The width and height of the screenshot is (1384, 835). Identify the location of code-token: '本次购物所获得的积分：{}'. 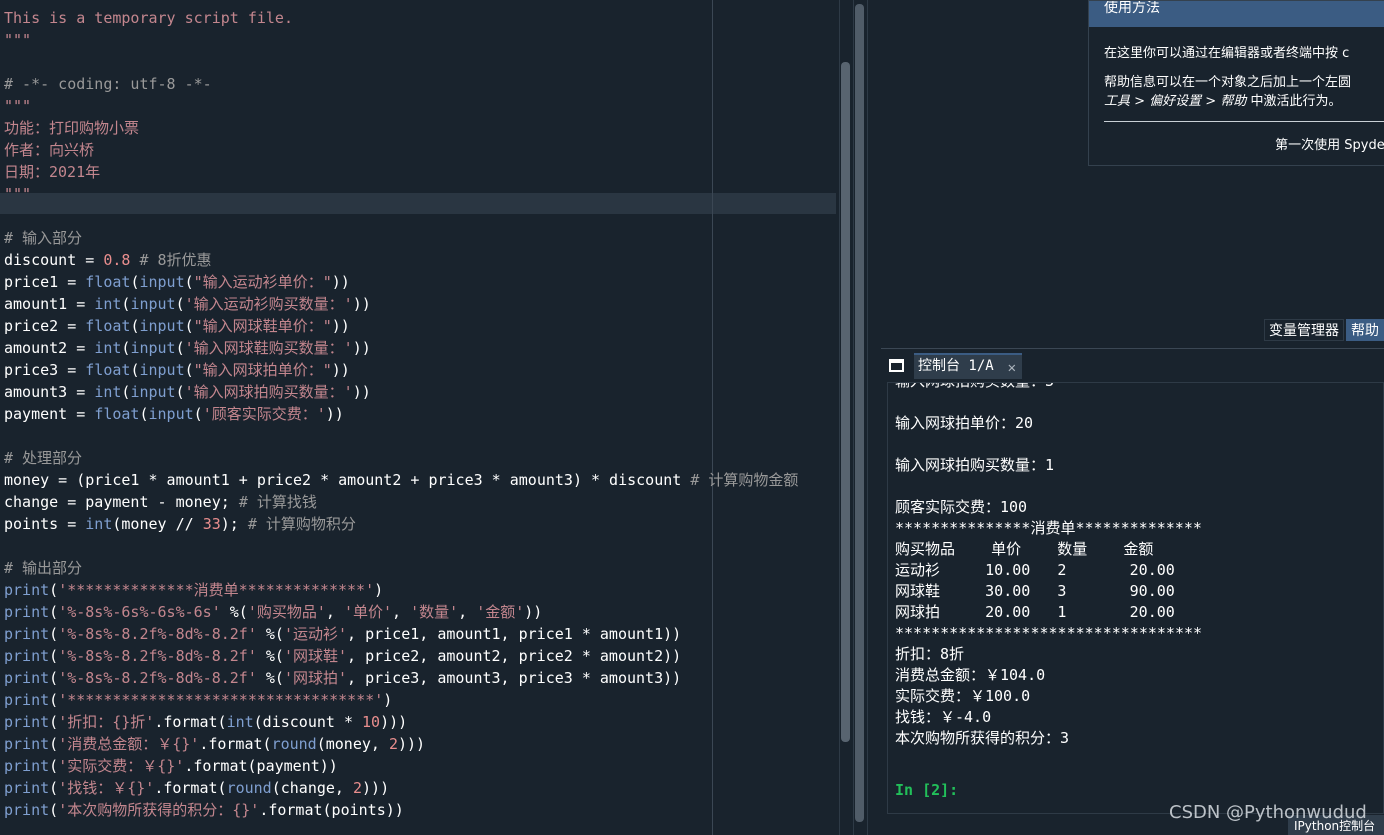
(159, 810).